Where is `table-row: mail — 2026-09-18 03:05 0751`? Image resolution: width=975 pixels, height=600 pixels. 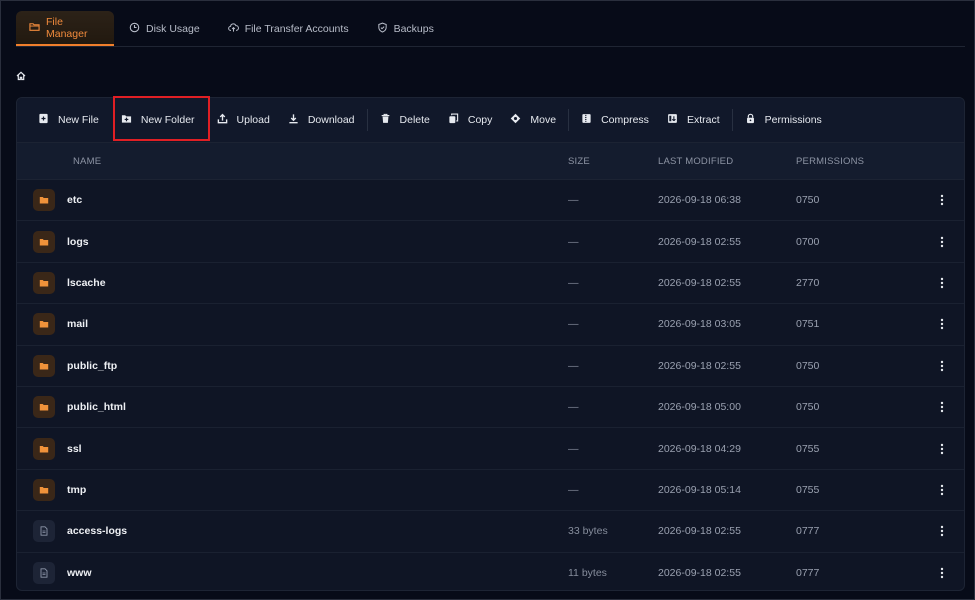
table-row: mail — 2026-09-18 03:05 0751 is located at coordinates (490, 325).